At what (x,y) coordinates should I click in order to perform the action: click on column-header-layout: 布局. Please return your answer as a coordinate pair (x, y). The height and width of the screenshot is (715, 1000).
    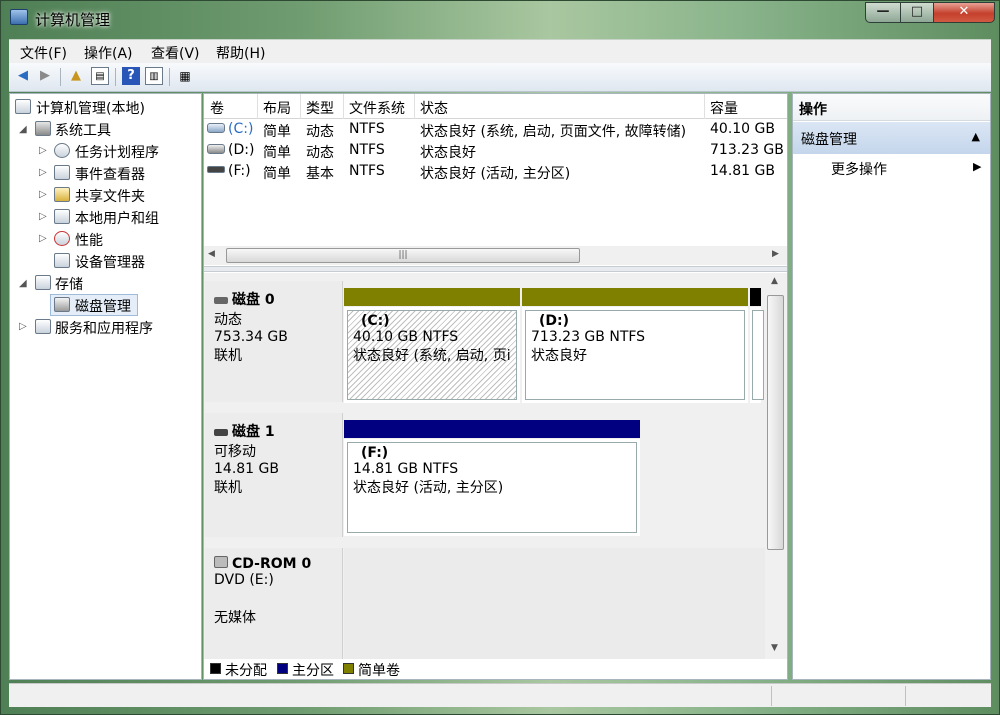
    Looking at the image, I should click on (277, 108).